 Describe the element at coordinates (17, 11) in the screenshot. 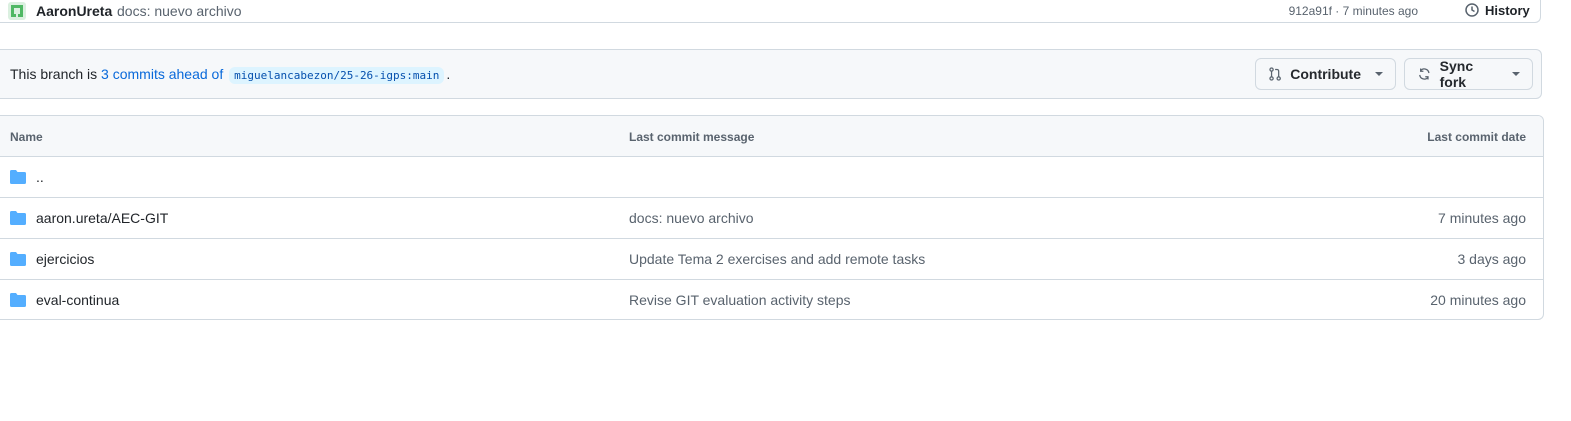

I see `avatar` at that location.